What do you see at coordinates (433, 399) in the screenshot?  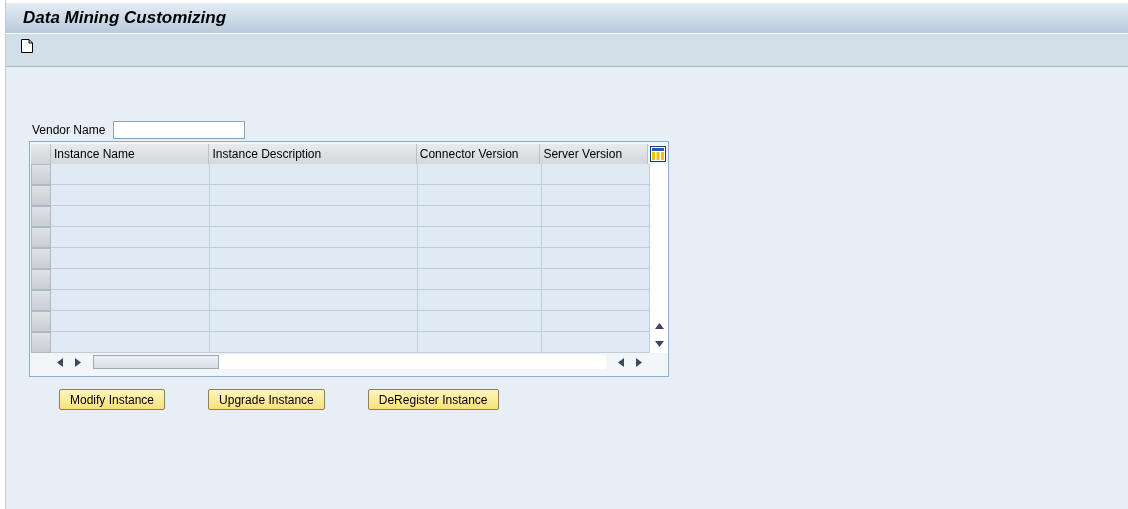 I see `action-button: DeRegister Instance` at bounding box center [433, 399].